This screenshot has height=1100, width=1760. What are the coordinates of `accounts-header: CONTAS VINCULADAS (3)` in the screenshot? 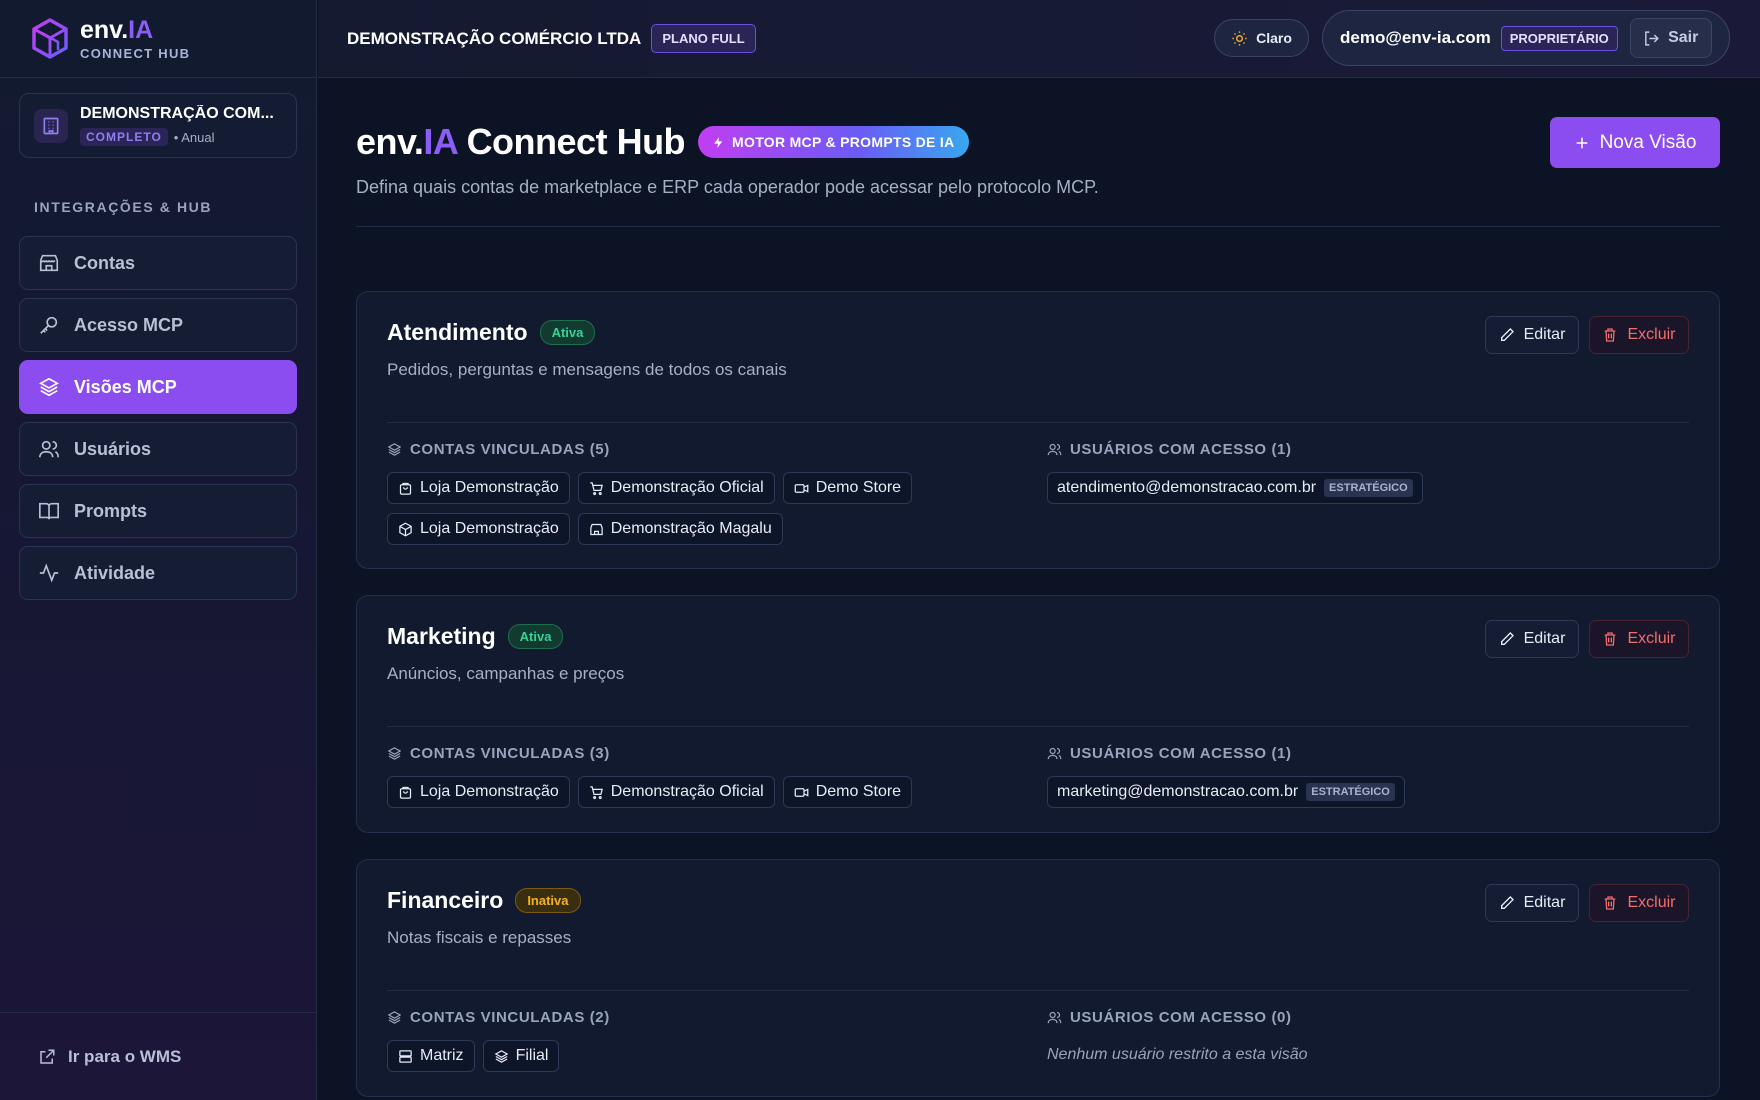 It's located at (498, 753).